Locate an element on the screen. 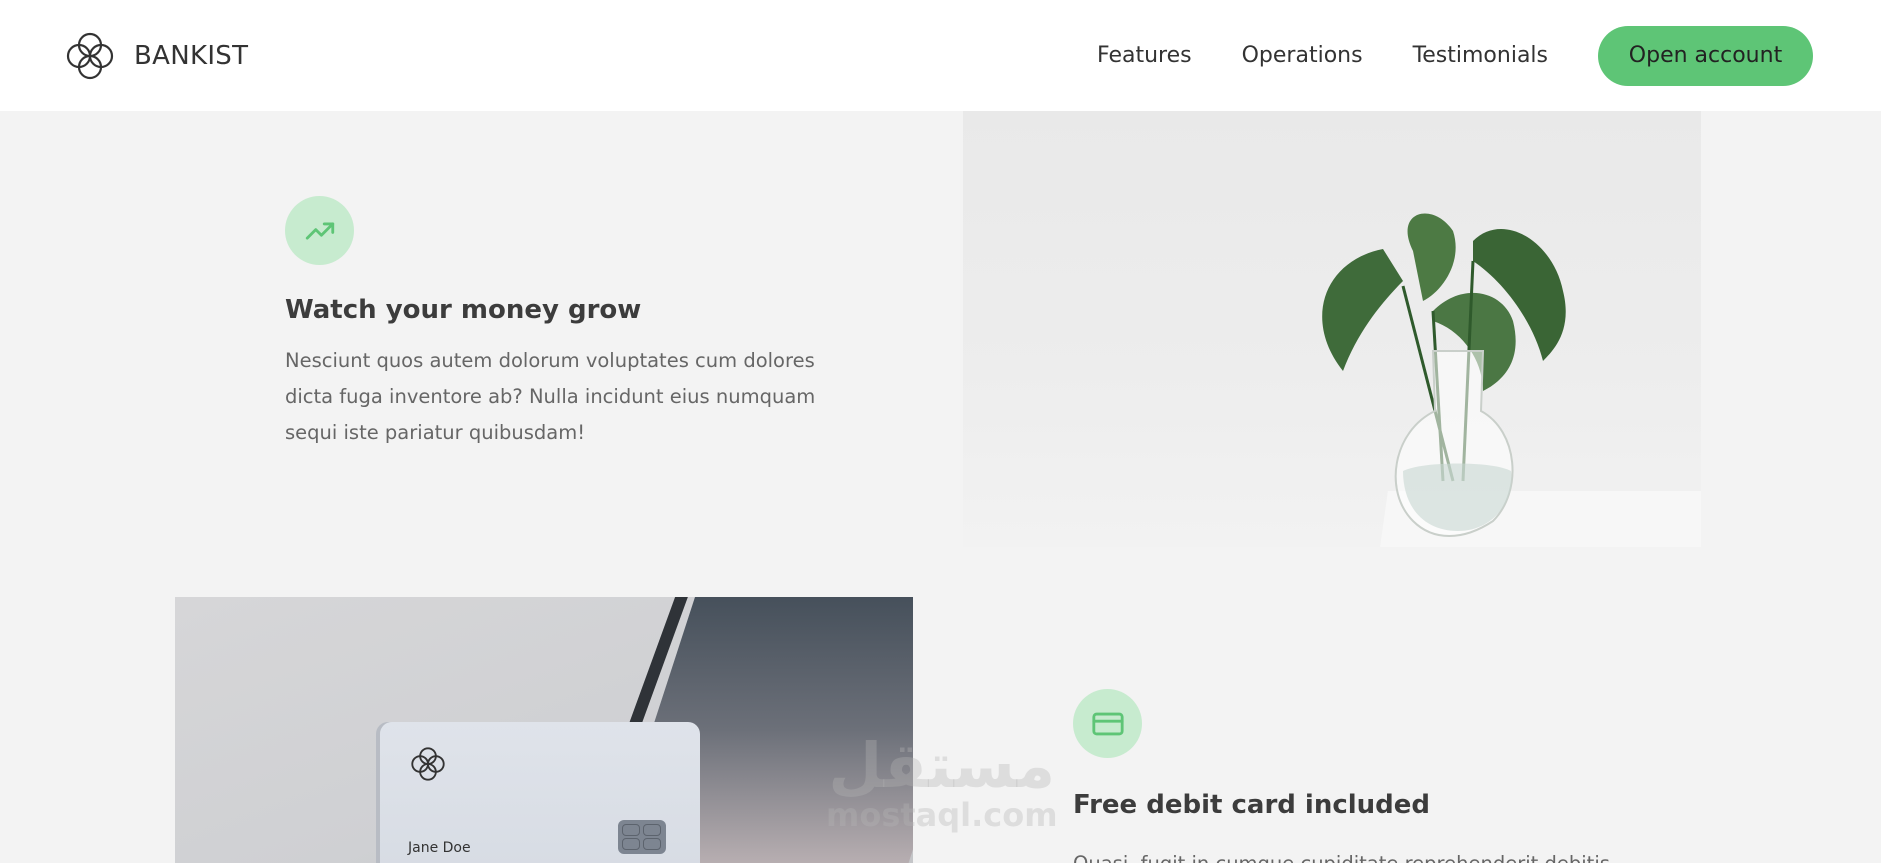 The width and height of the screenshot is (1881, 863). feature-title: Watch your money grow is located at coordinates (463, 310).